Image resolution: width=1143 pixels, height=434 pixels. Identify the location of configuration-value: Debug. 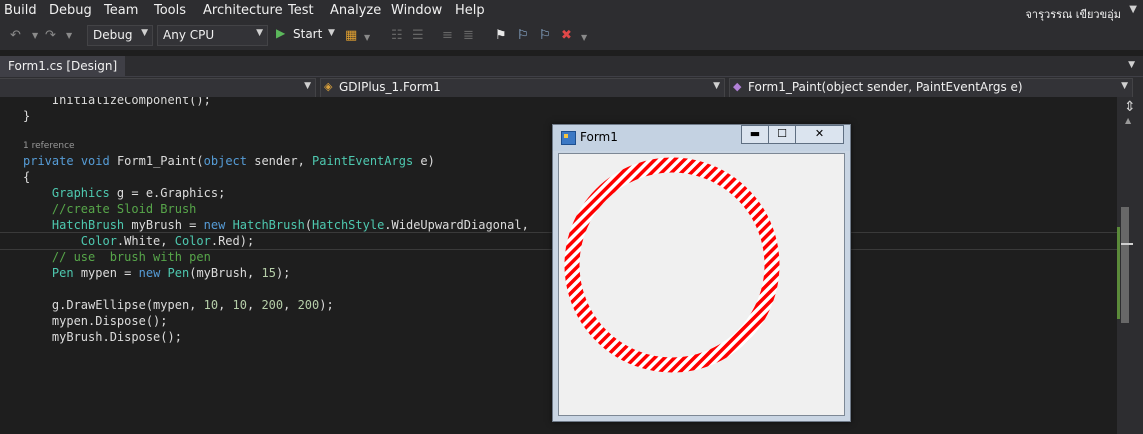
(113, 35).